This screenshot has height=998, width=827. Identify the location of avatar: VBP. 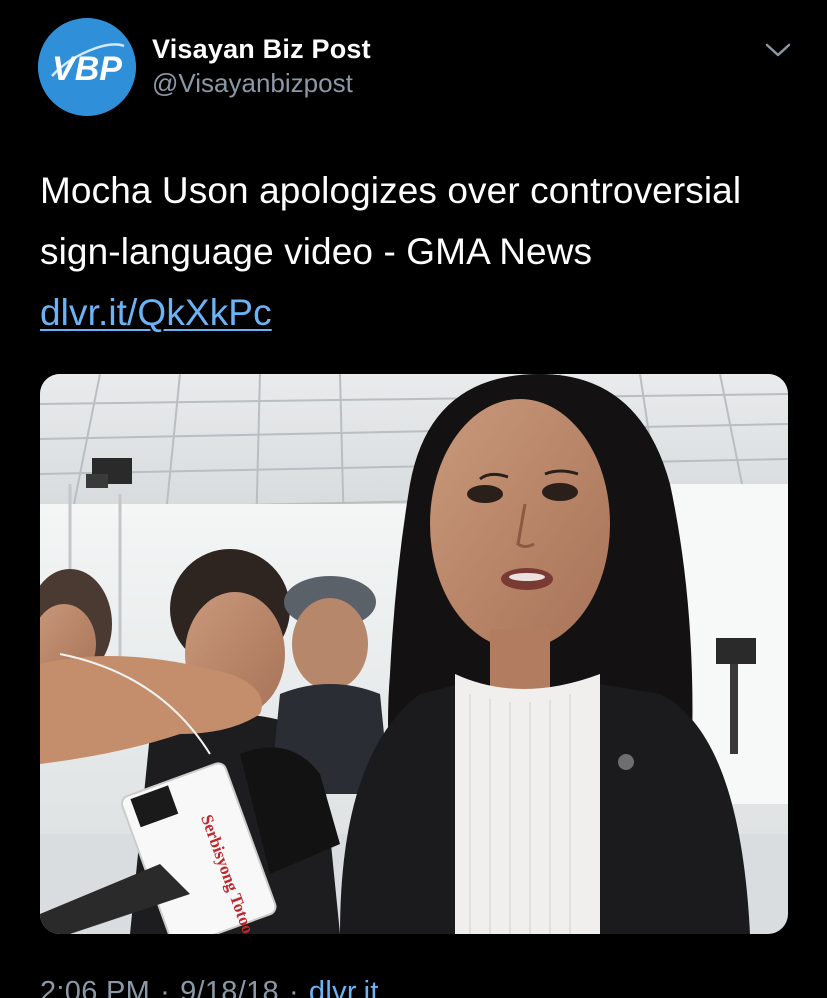
(87, 67).